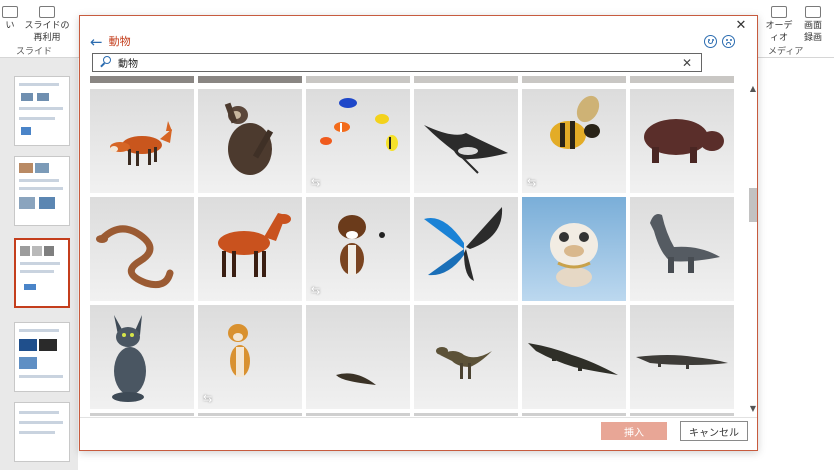  What do you see at coordinates (463, 244) in the screenshot?
I see `butterfly-model` at bounding box center [463, 244].